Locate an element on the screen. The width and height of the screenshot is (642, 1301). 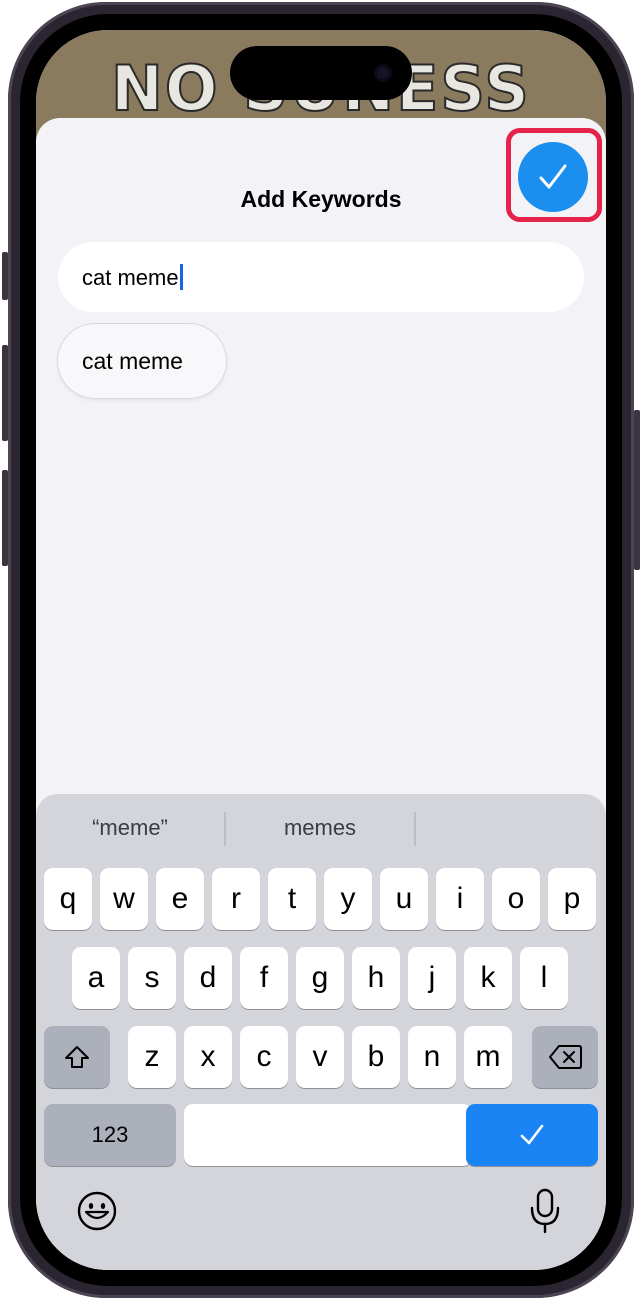
emoji-button is located at coordinates (97, 1211).